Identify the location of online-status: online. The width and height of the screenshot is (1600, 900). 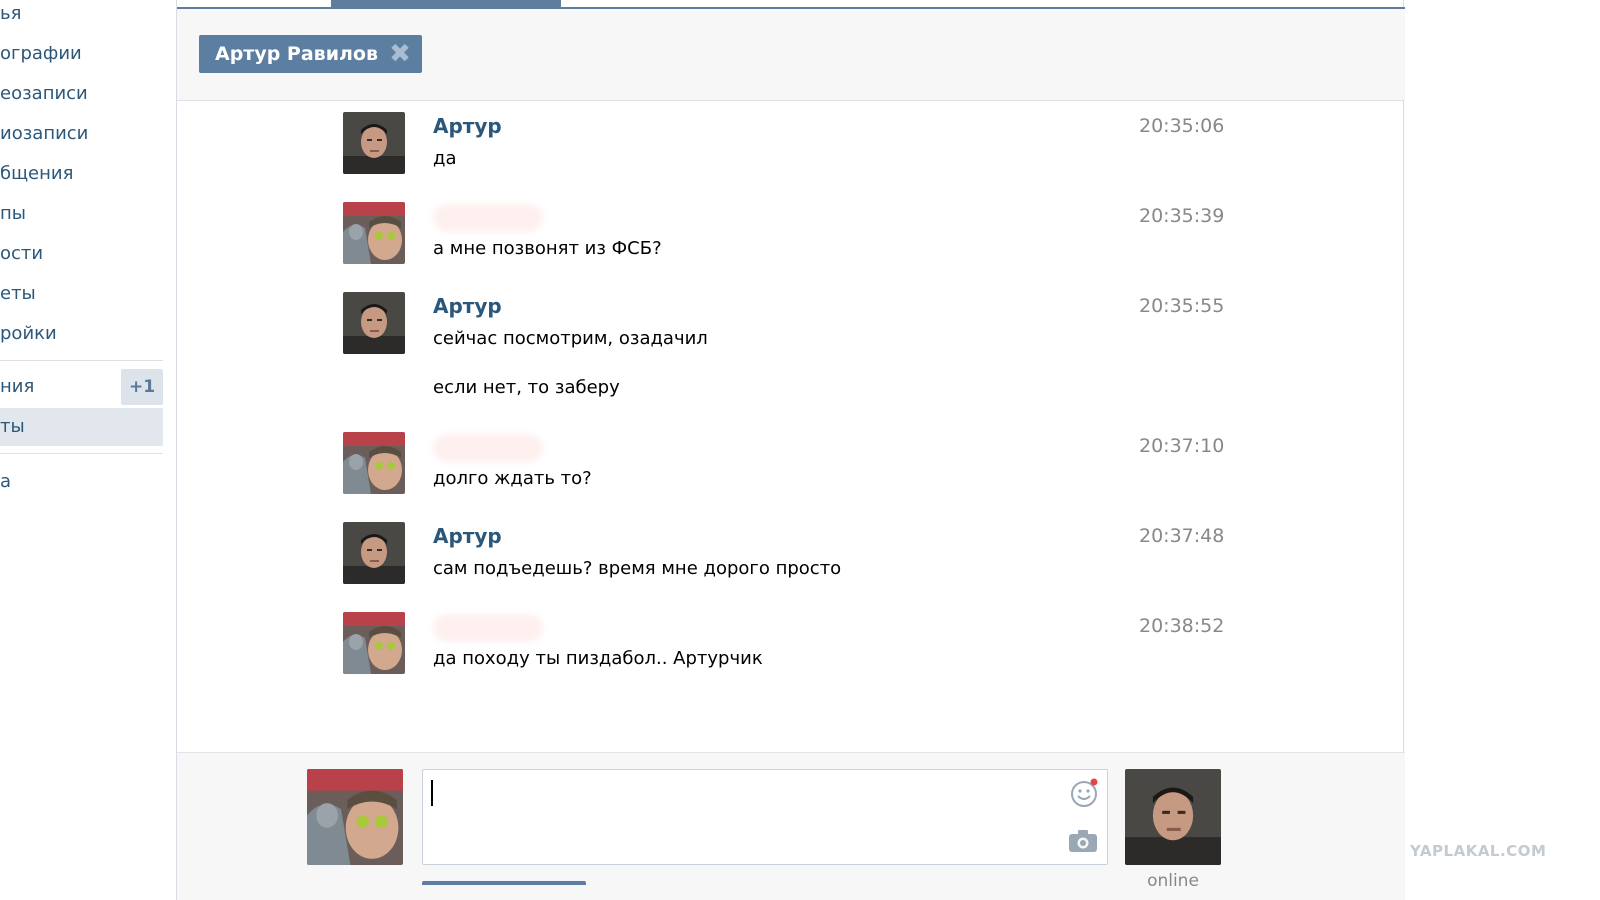
(1173, 881).